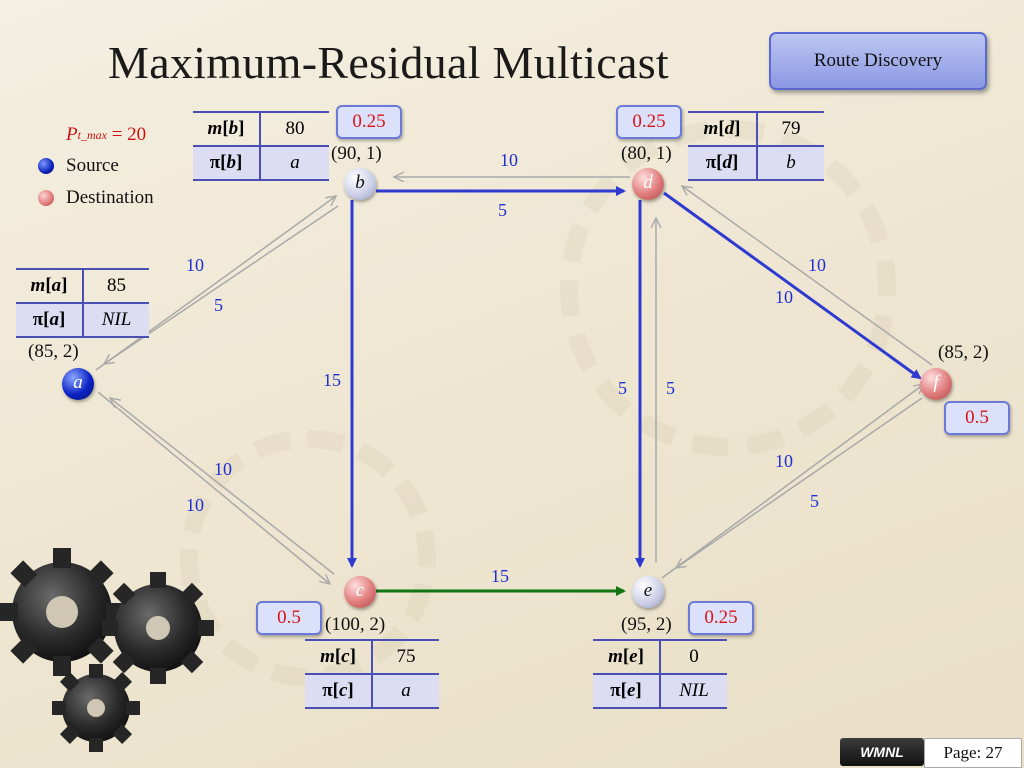 The width and height of the screenshot is (1024, 768). I want to click on edge-label-d-e-left: 5, so click(622, 388).